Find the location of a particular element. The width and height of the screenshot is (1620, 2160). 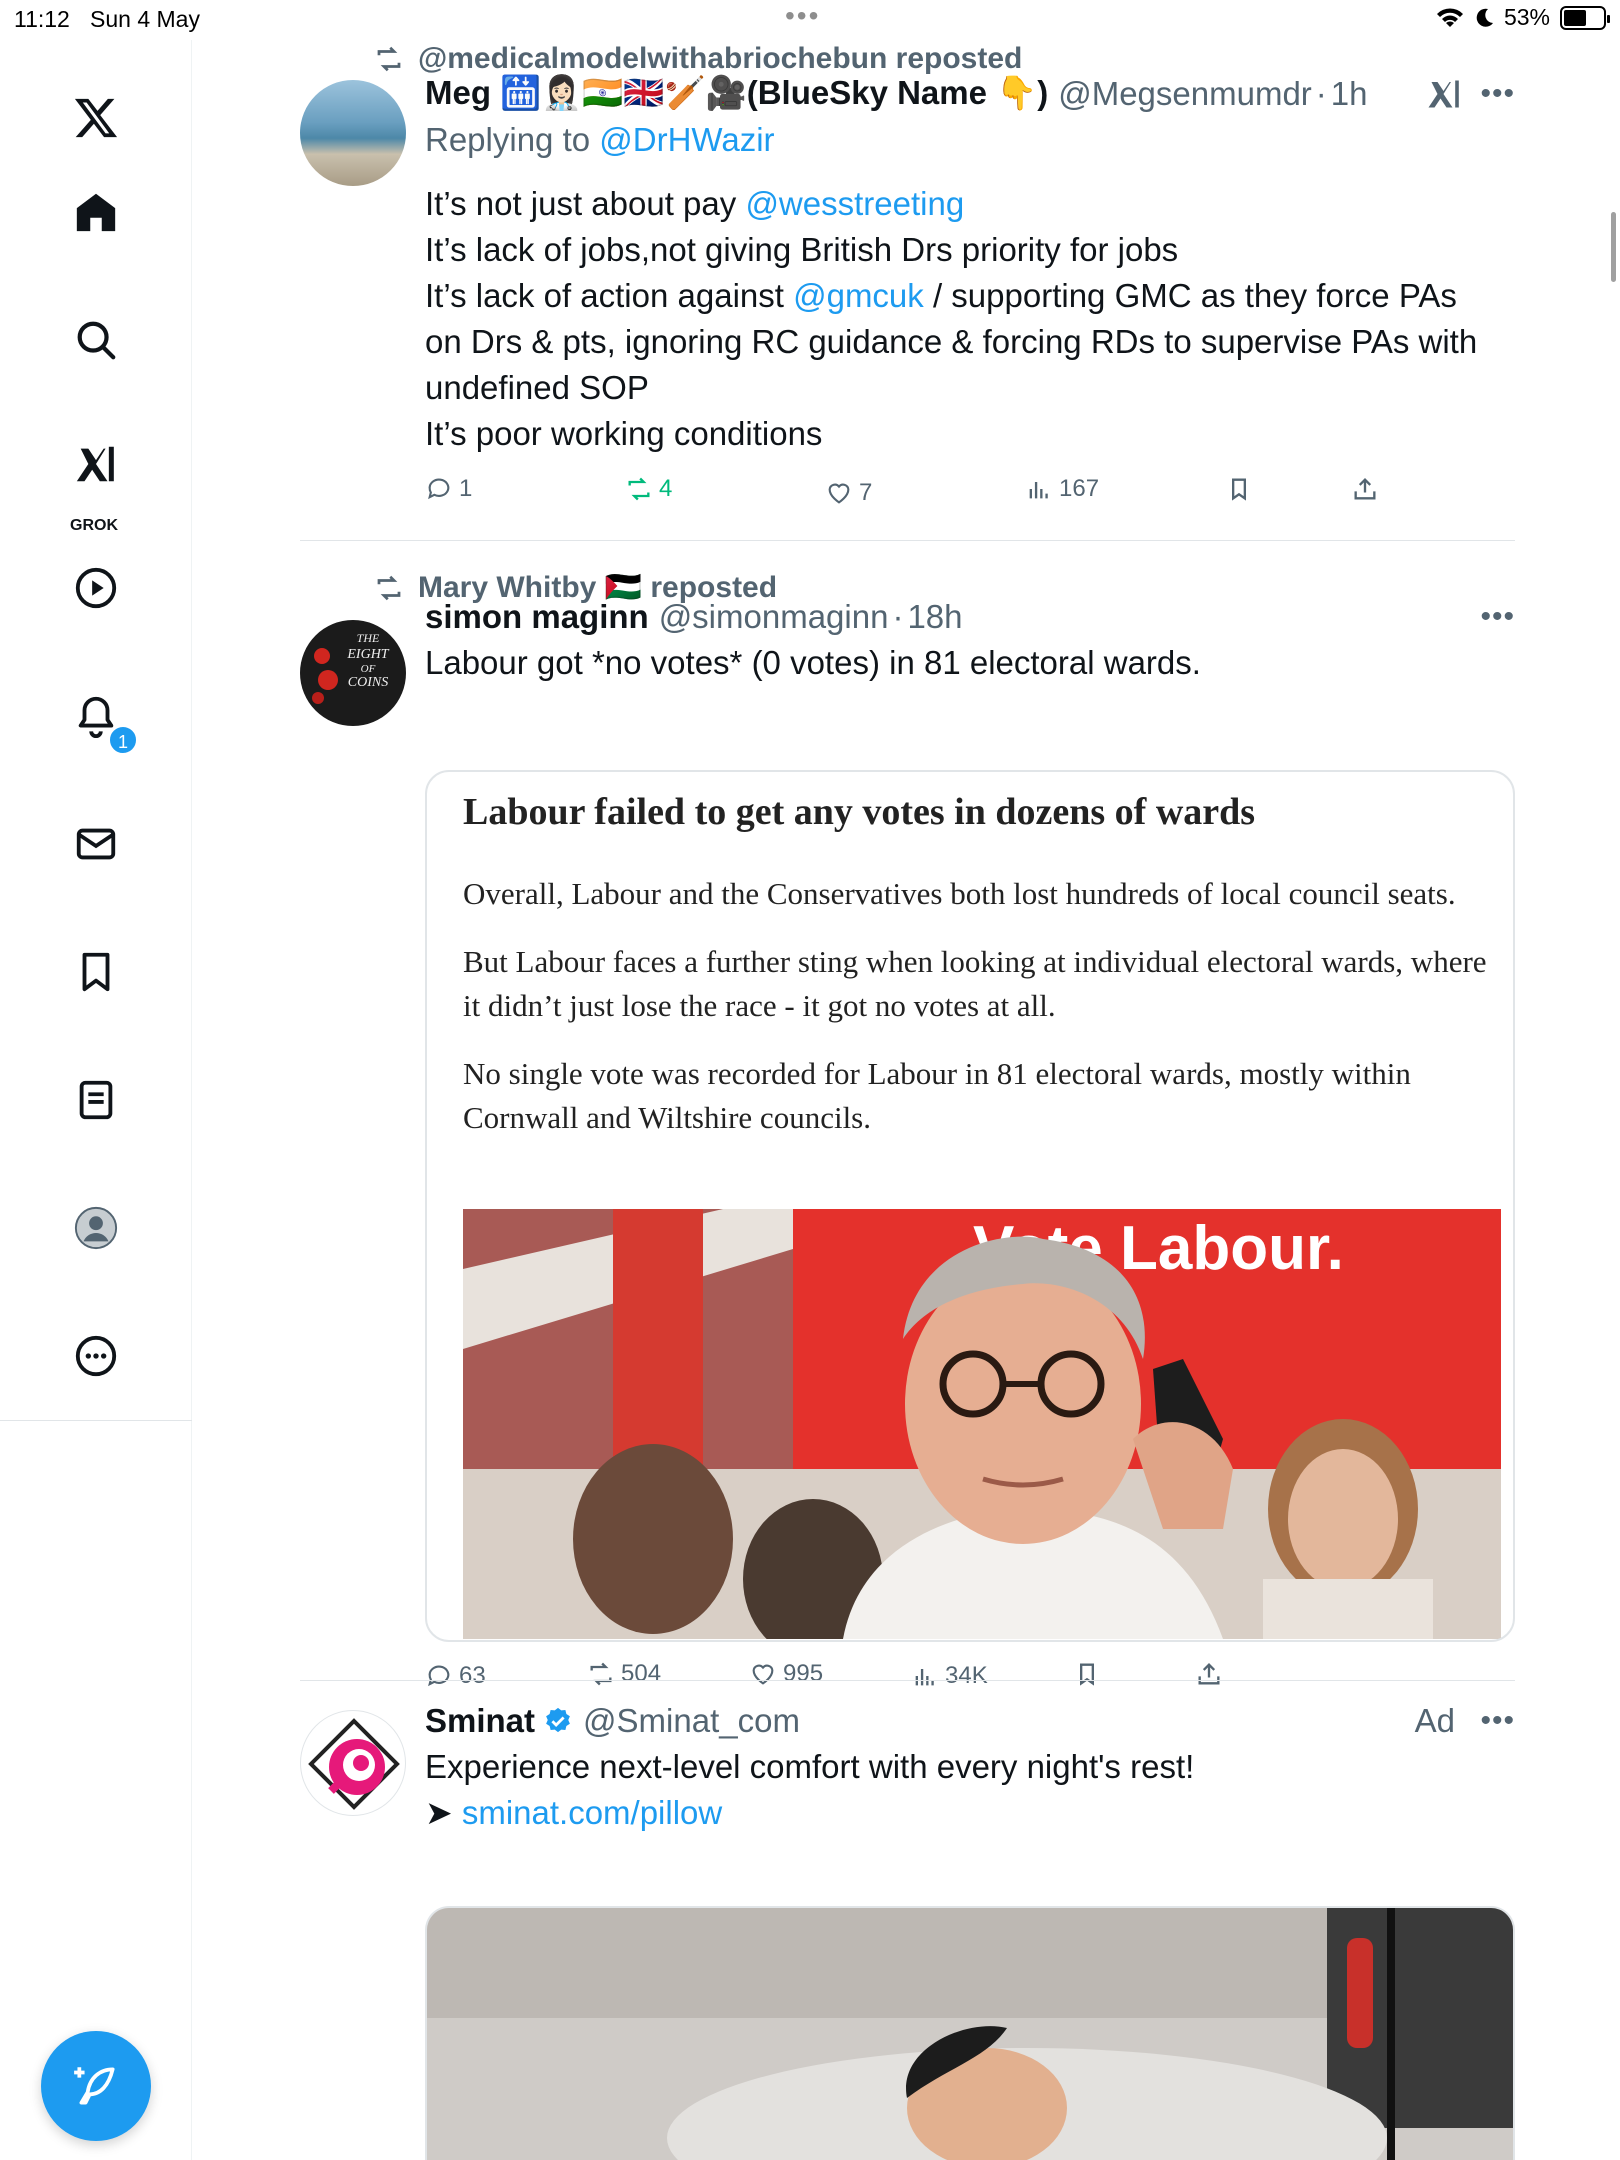

status-time: 11:12 is located at coordinates (42, 19).